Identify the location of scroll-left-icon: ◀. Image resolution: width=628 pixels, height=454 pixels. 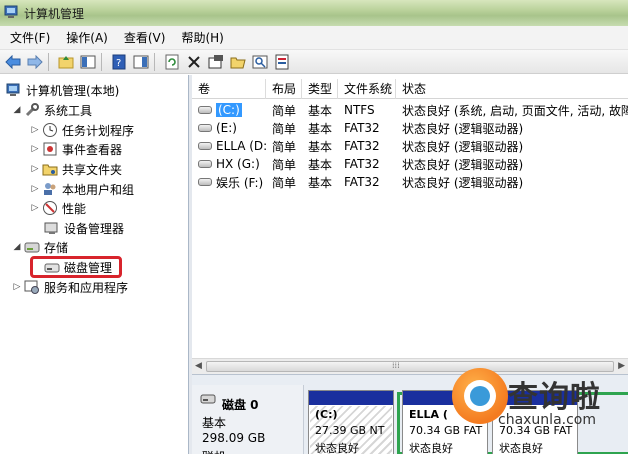
(198, 366).